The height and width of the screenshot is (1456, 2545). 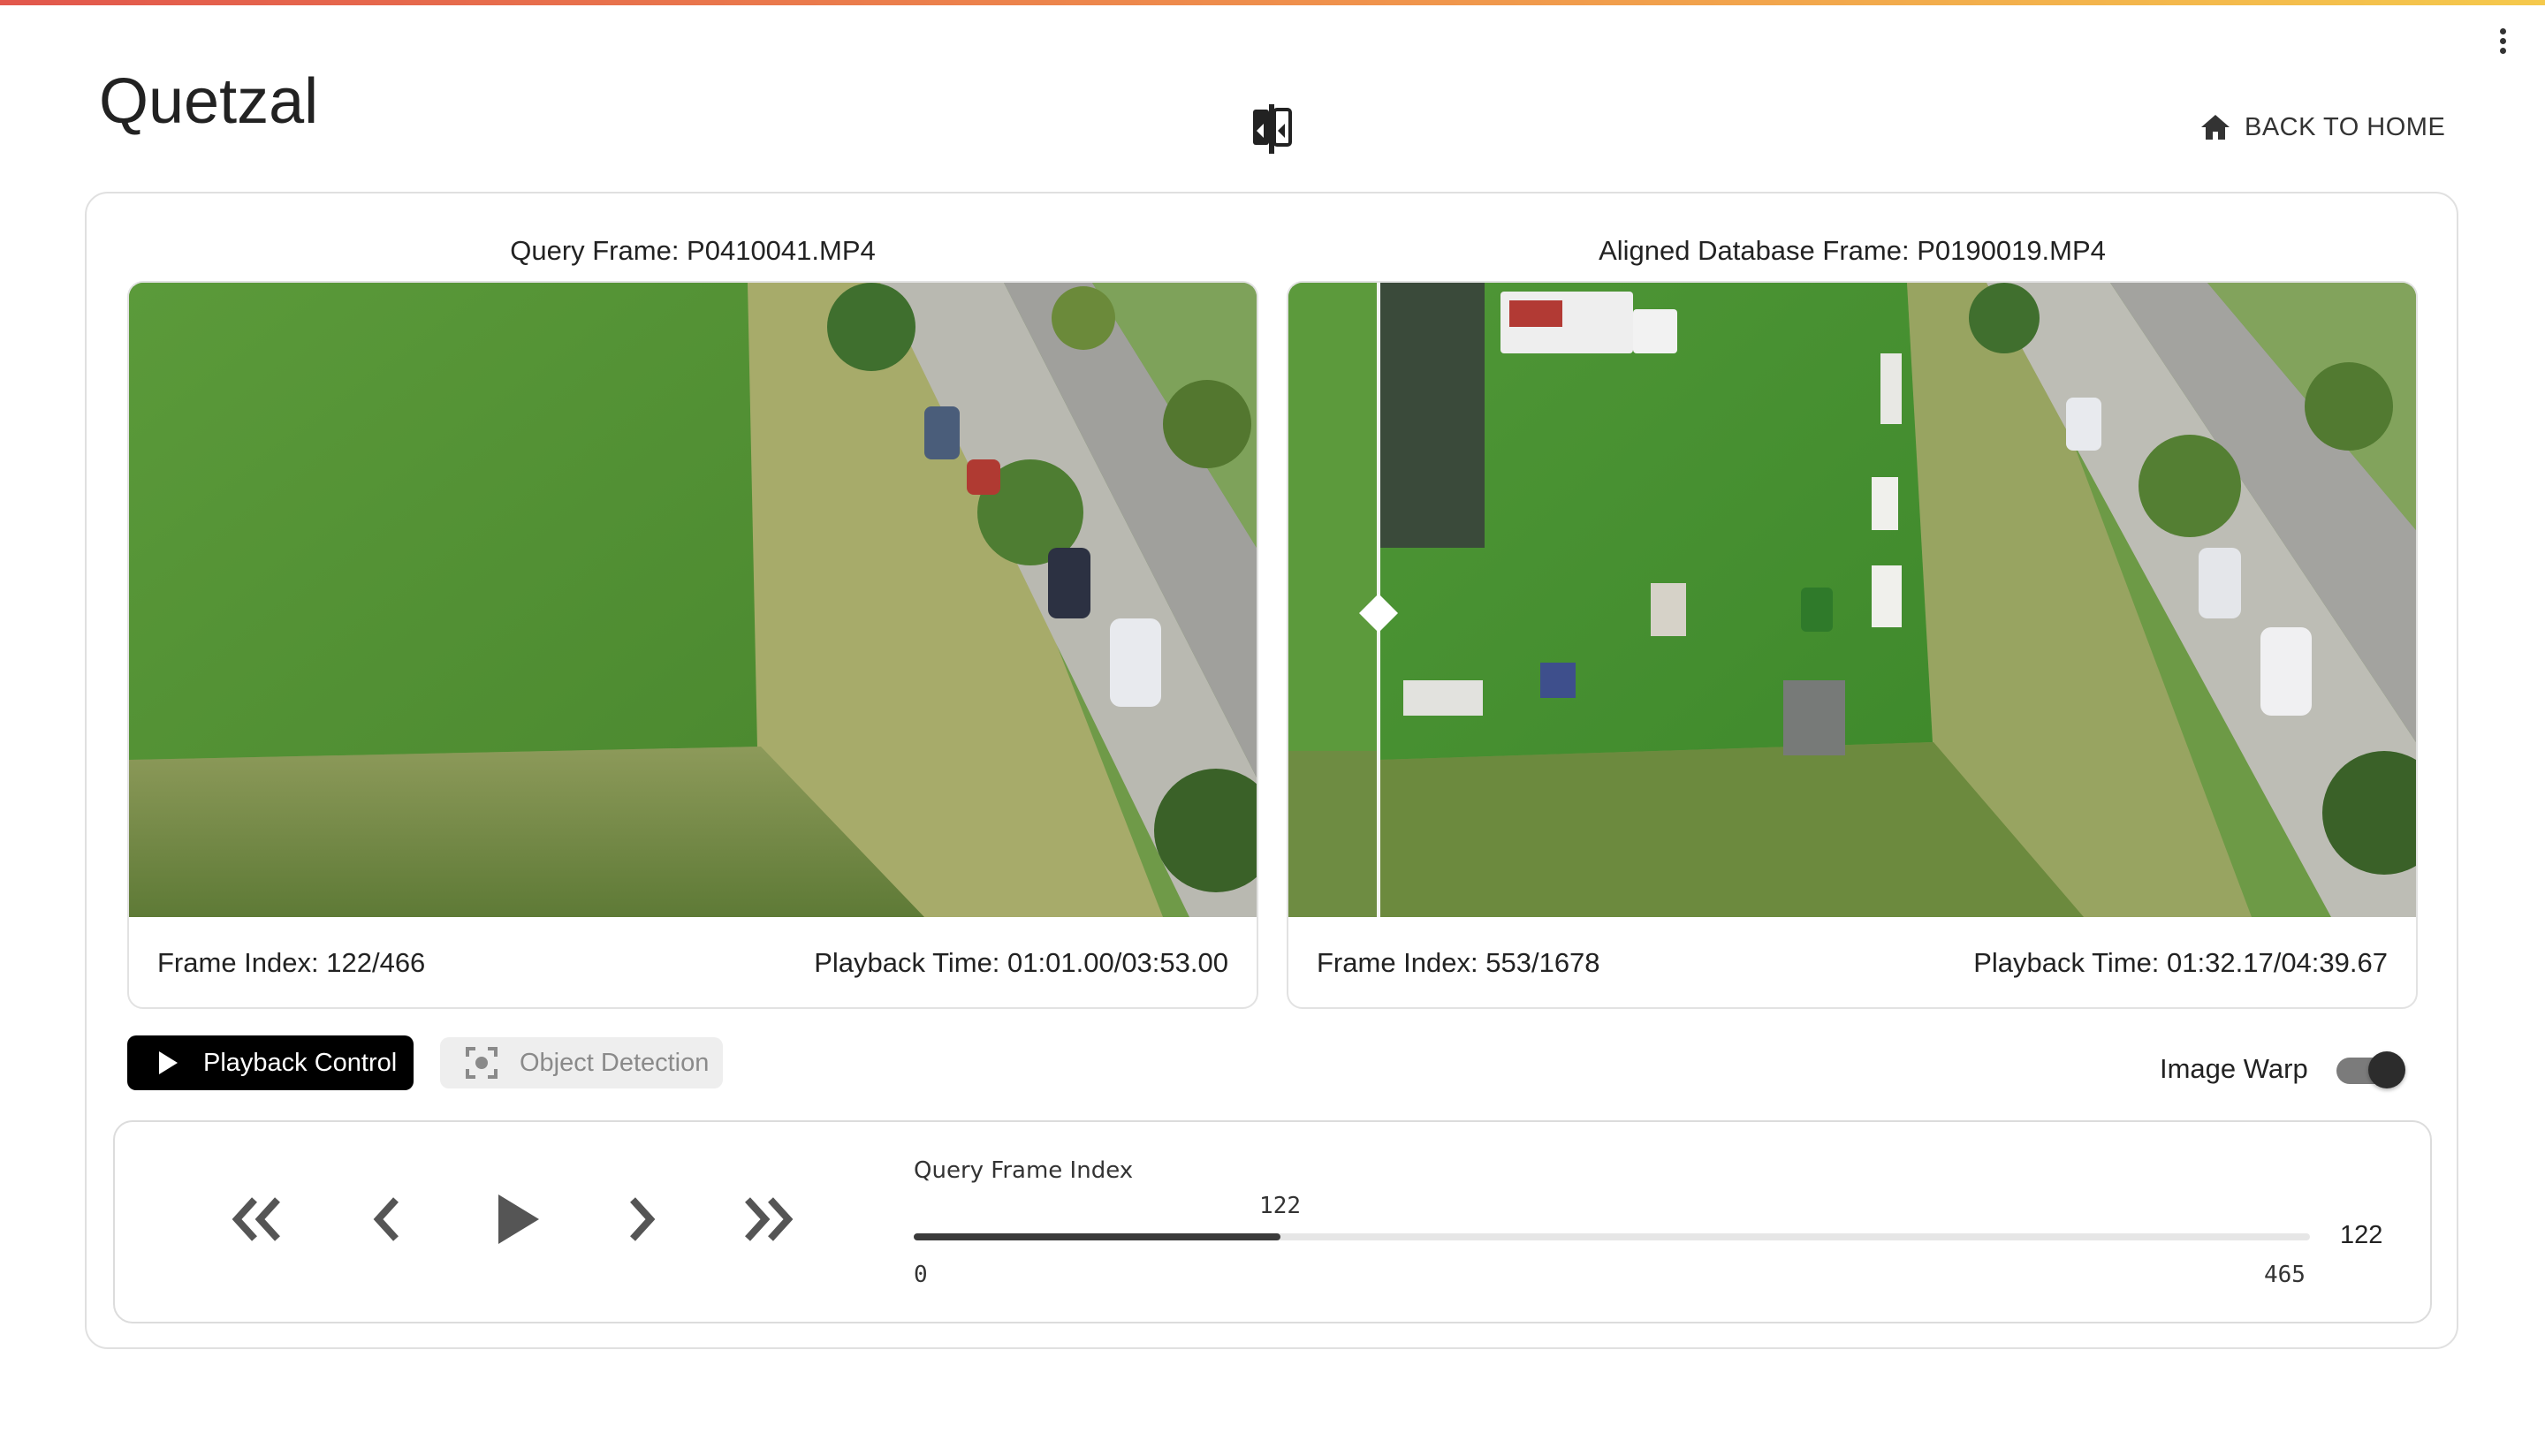 What do you see at coordinates (2234, 1069) in the screenshot?
I see `image-warp-label: Image Warp` at bounding box center [2234, 1069].